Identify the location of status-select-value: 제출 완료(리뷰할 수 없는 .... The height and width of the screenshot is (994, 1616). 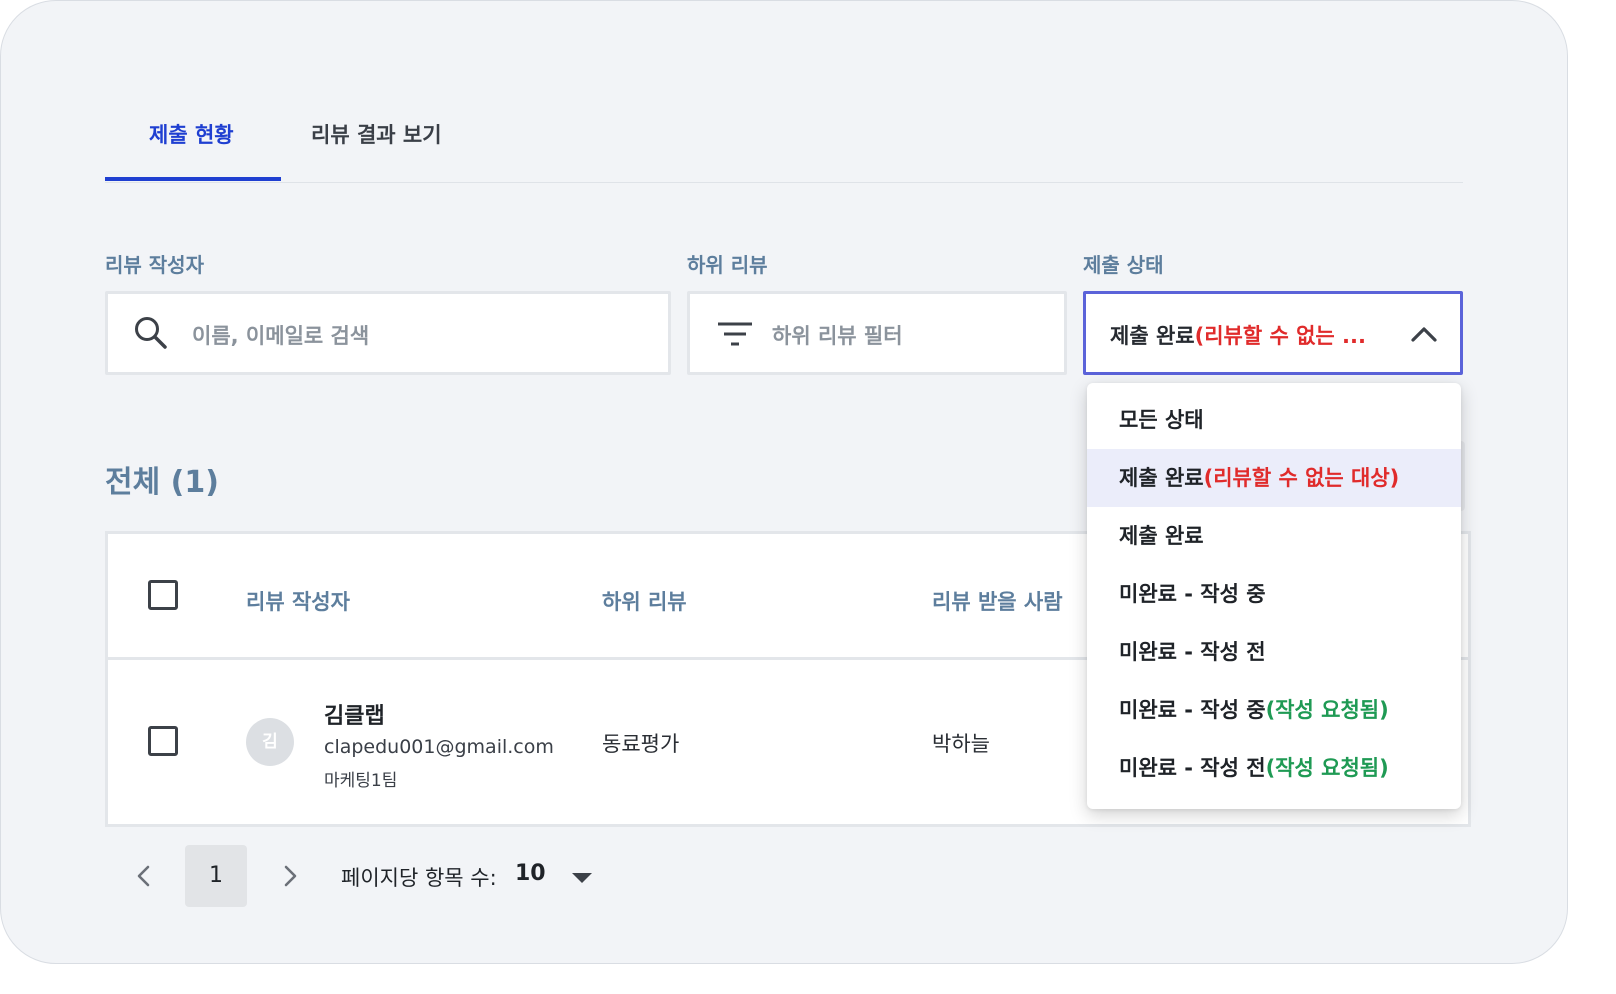
(1238, 335).